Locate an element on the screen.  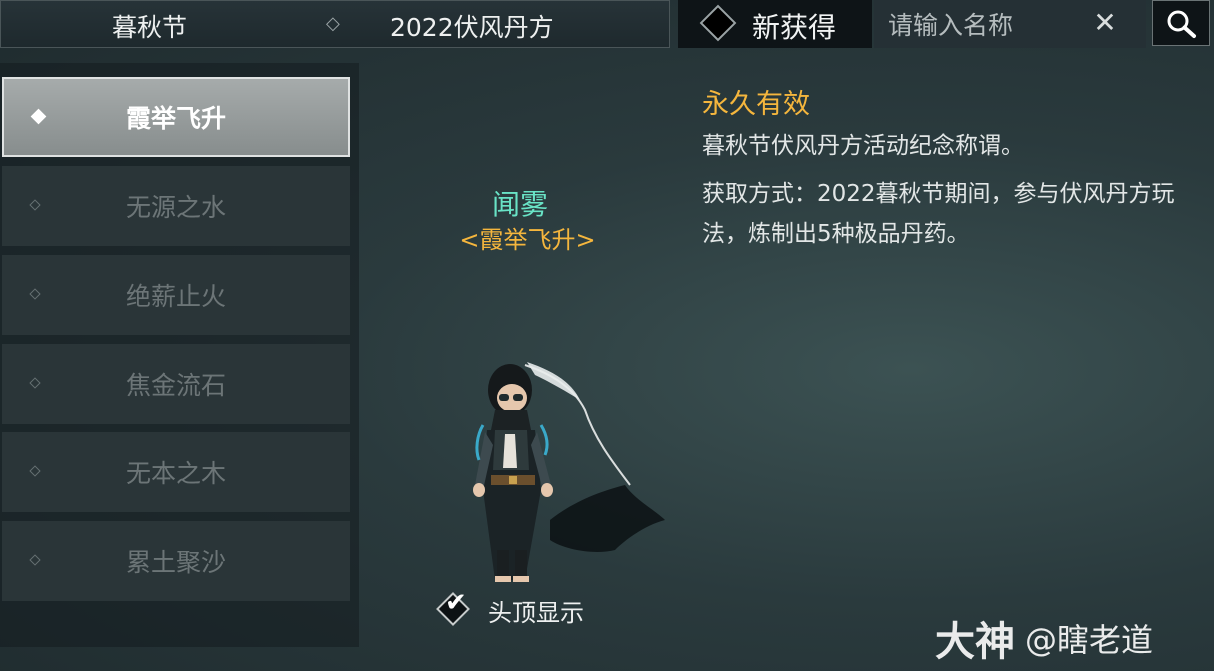
title-item-label: 霞举飞升 is located at coordinates (175, 118).